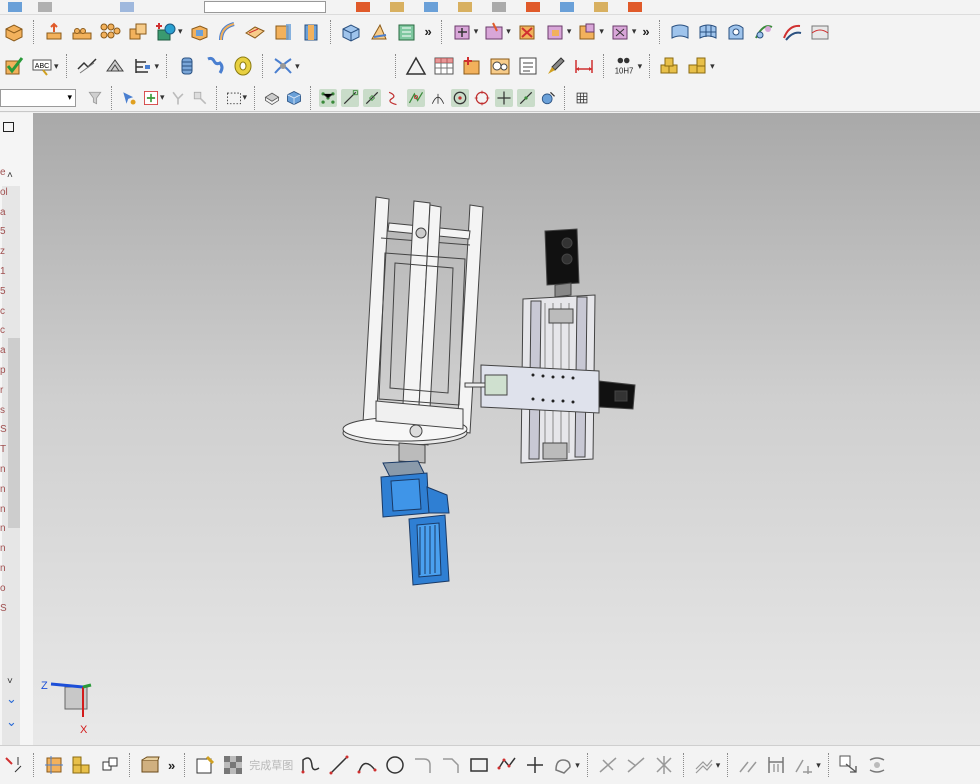  What do you see at coordinates (283, 66) in the screenshot?
I see `wire-harness-icon` at bounding box center [283, 66].